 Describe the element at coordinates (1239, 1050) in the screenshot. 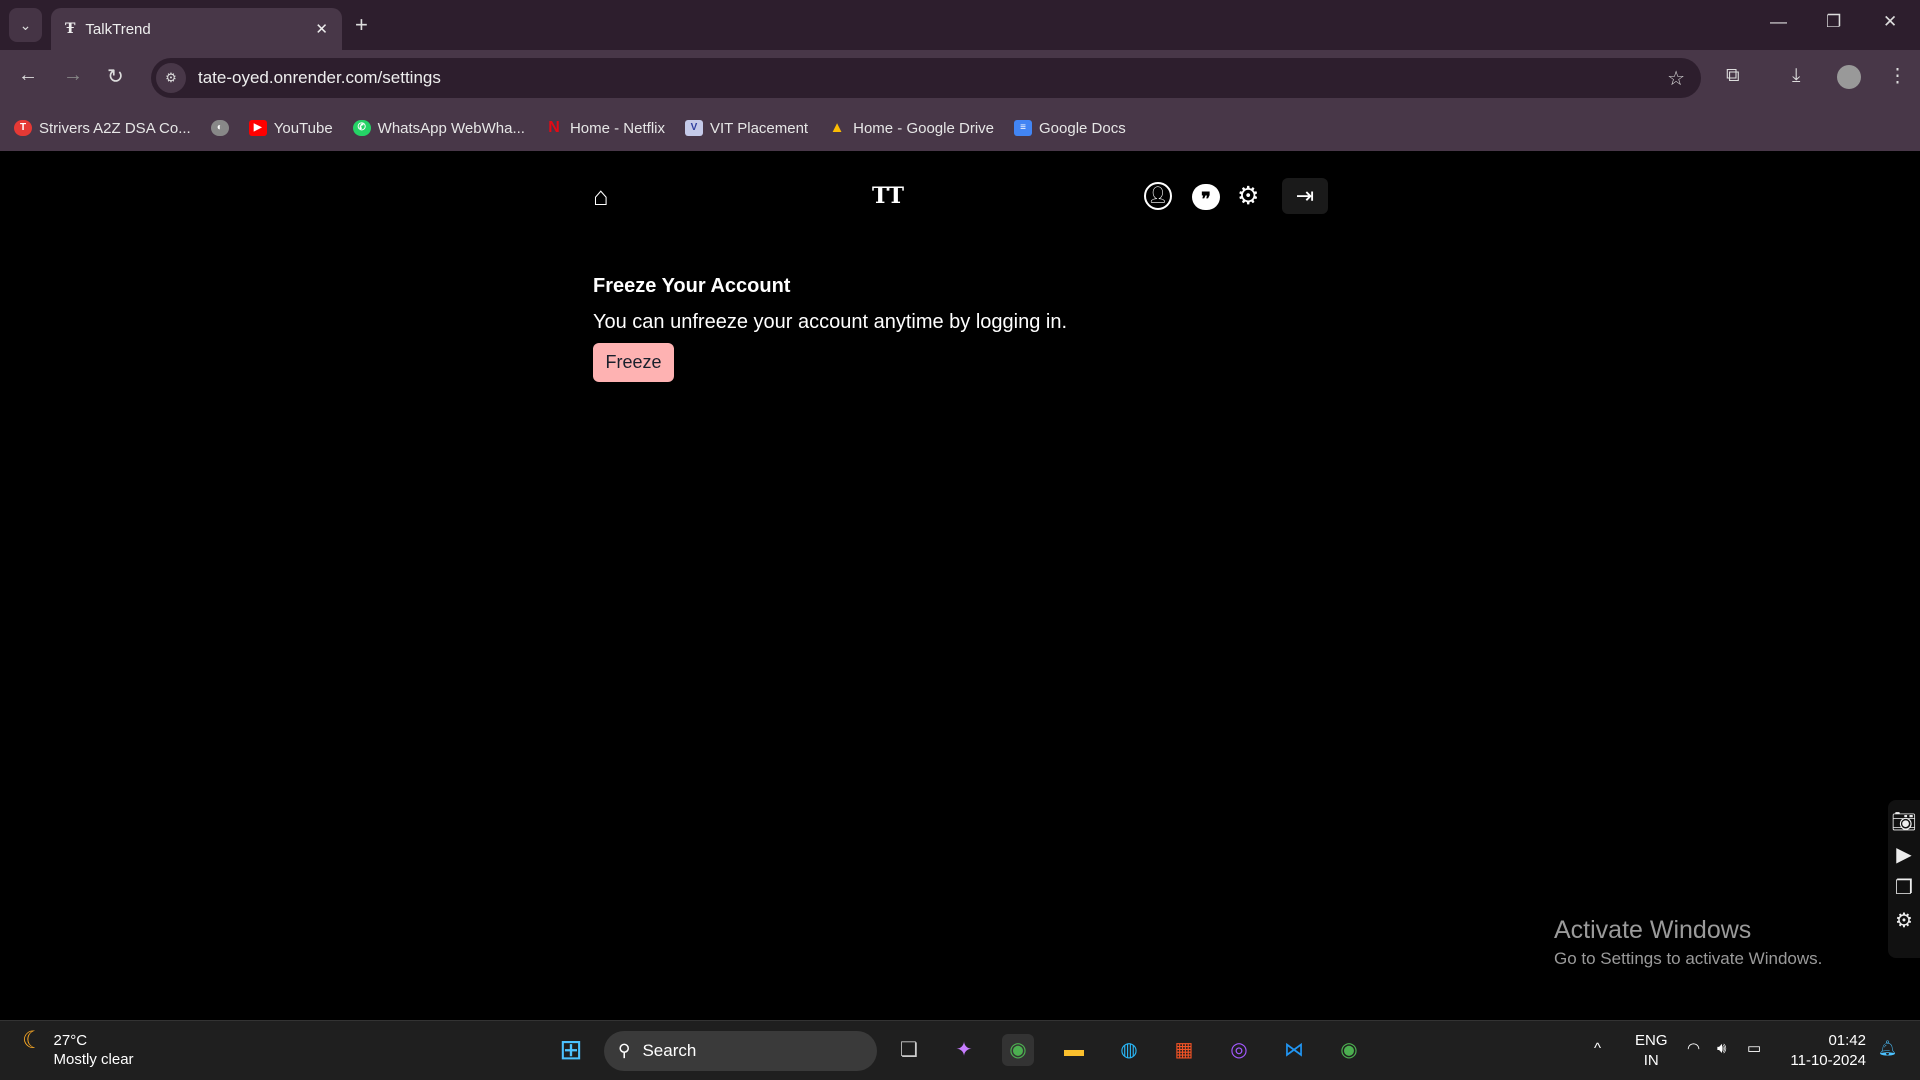

I see `github-desktop-icon: ◎` at that location.